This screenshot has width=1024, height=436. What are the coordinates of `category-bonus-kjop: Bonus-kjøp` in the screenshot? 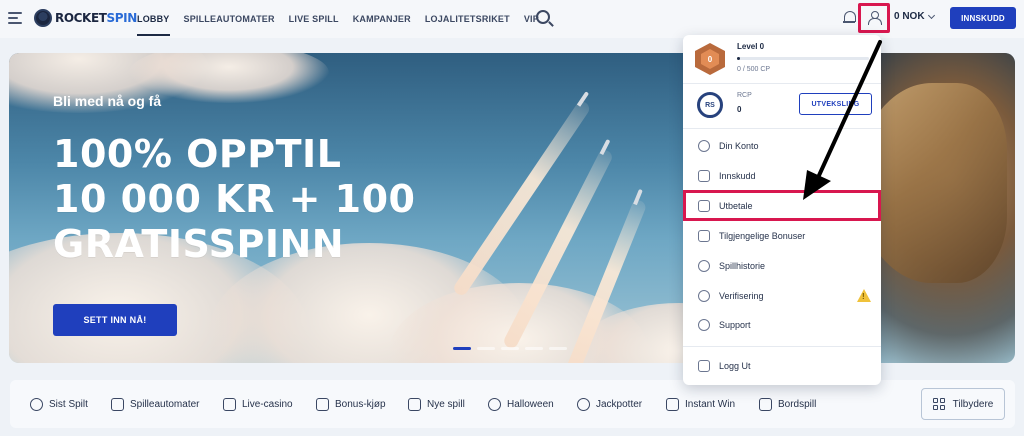 It's located at (351, 404).